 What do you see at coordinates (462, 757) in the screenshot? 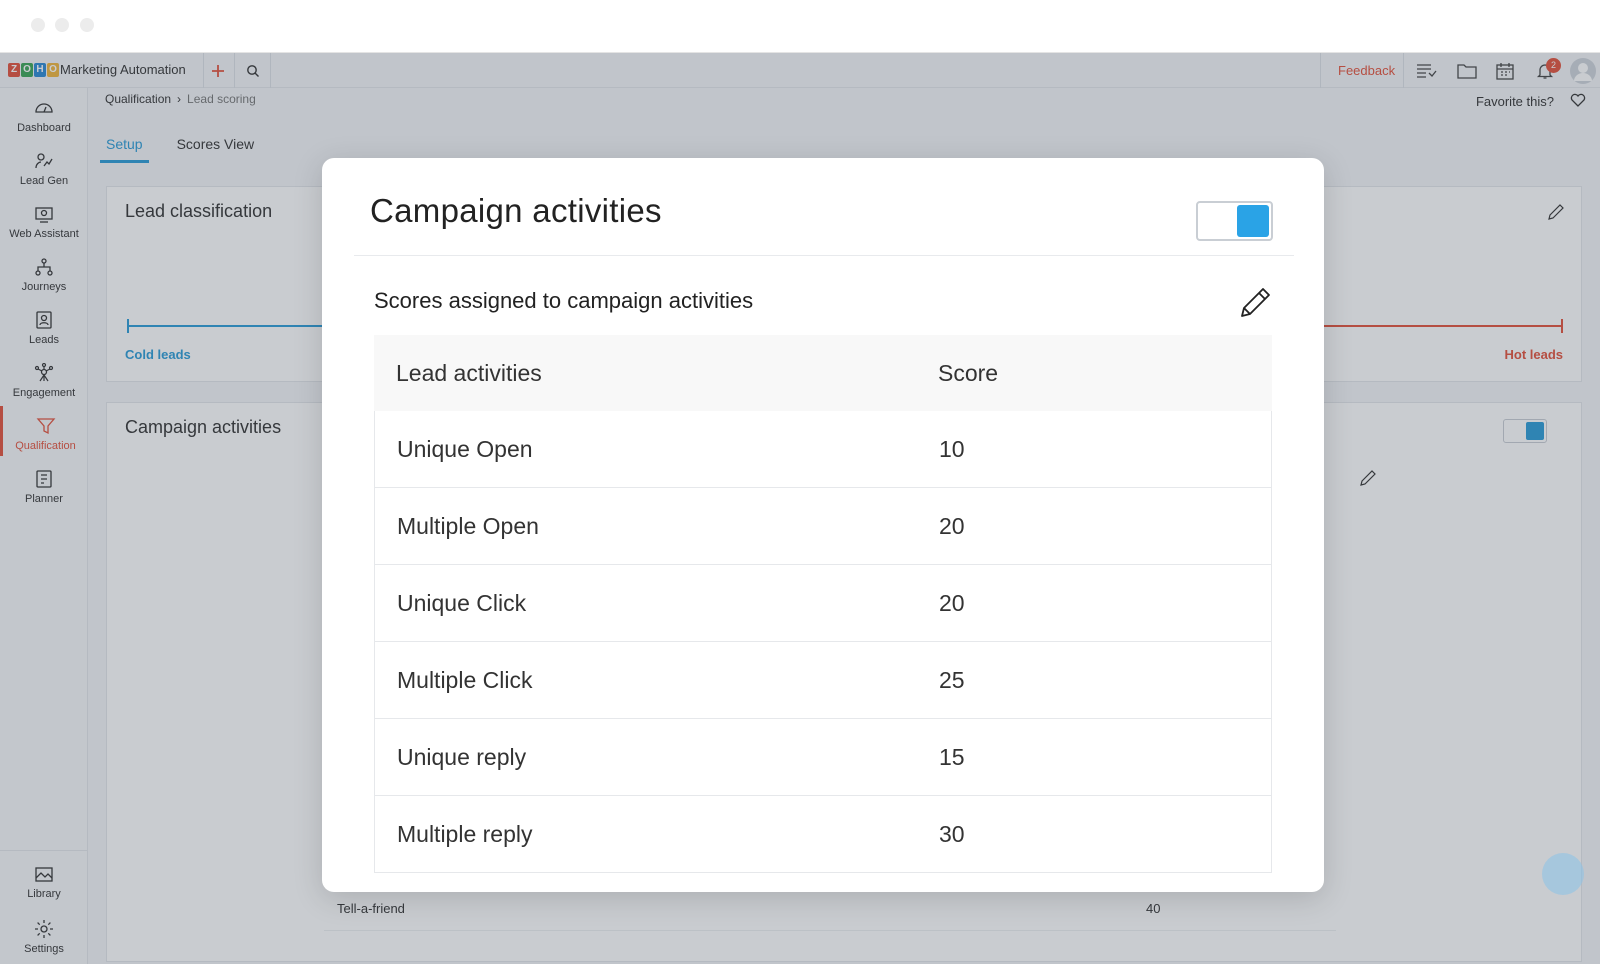
I see `activity-cell: Unique reply` at bounding box center [462, 757].